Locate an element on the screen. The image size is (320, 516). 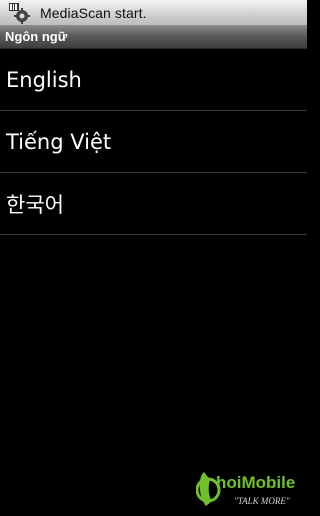
language-item-vietnamese: Tiếng Việt is located at coordinates (153, 142).